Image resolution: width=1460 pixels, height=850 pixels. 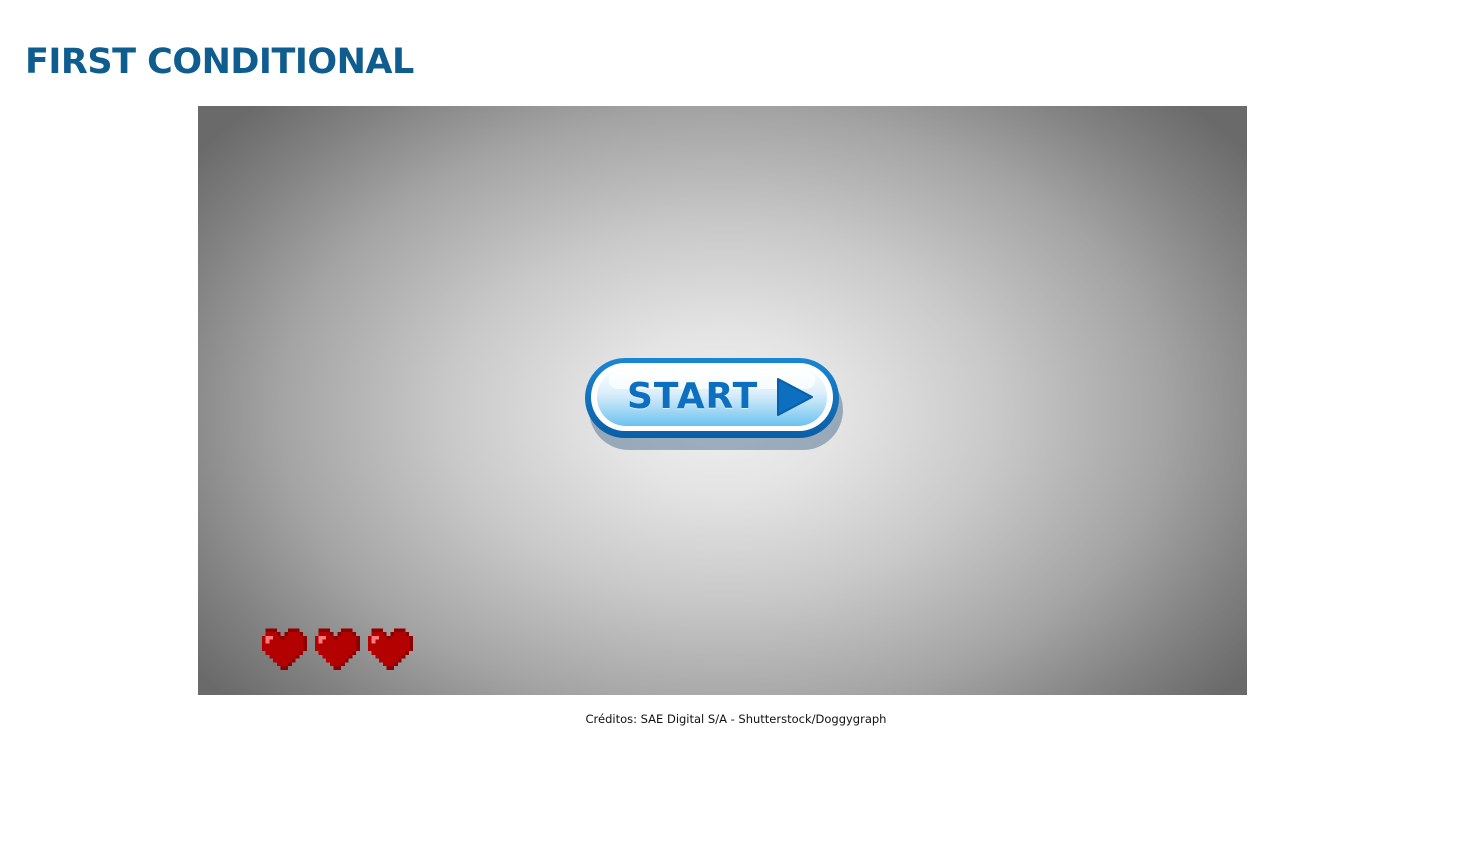 I want to click on lives-indicator, so click(x=335, y=651).